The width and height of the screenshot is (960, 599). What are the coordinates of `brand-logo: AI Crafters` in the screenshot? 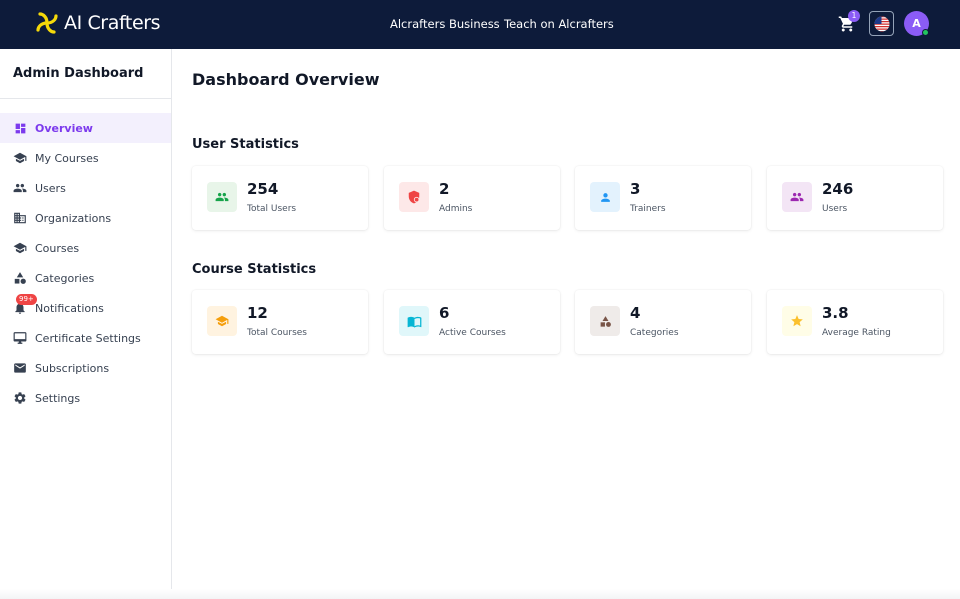 It's located at (97, 23).